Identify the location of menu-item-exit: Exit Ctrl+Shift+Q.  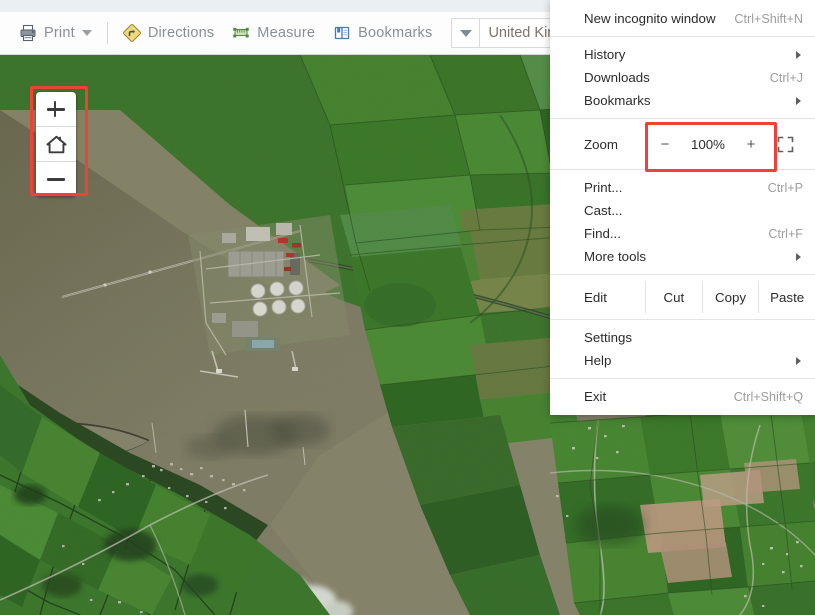
(682, 396).